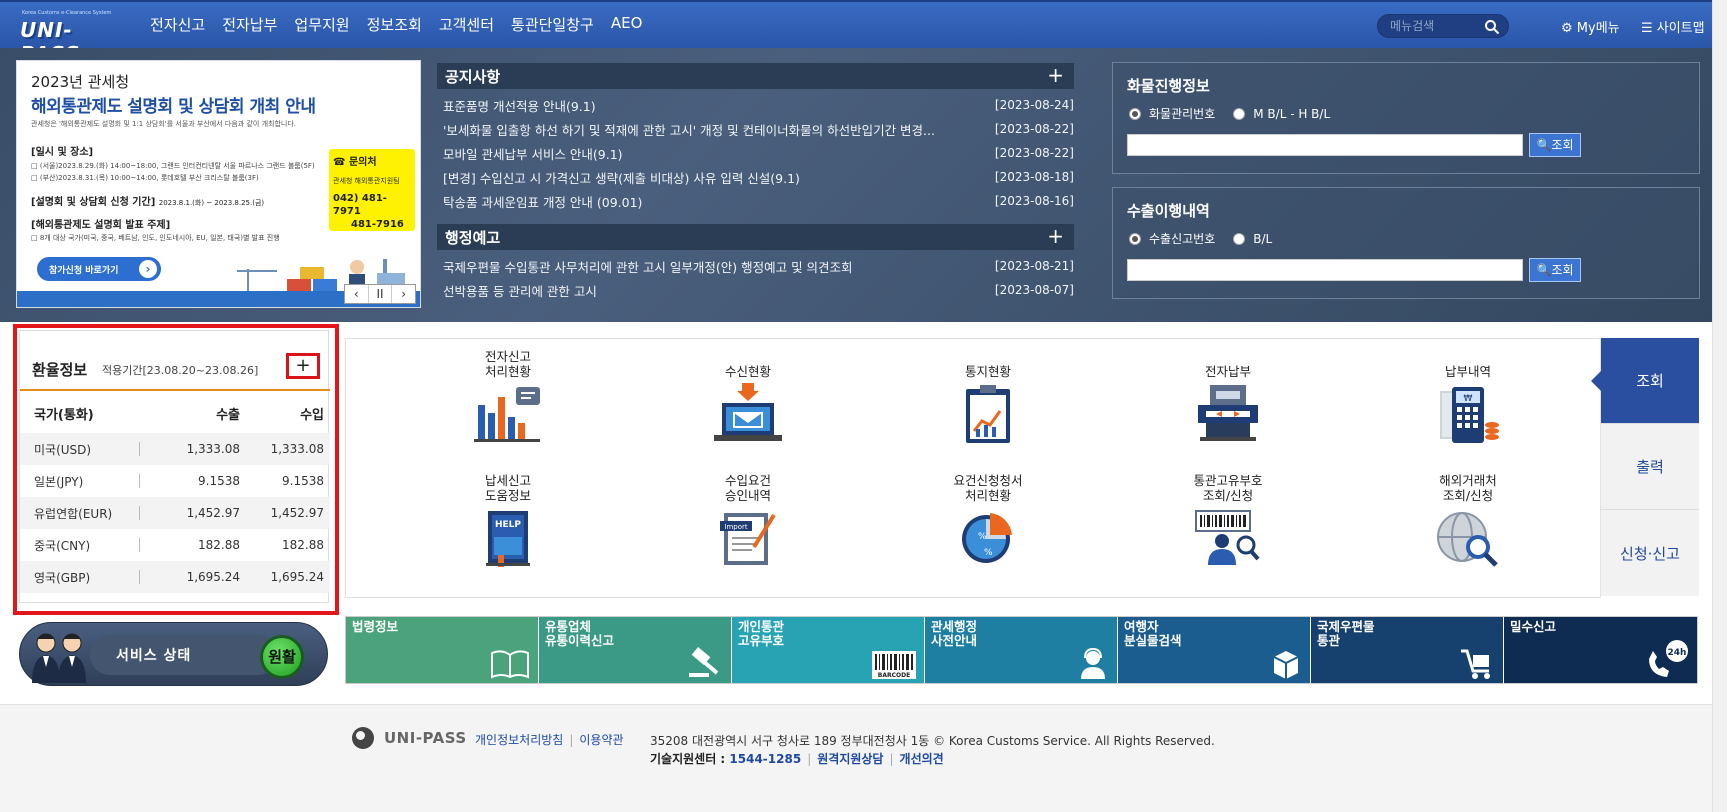 The height and width of the screenshot is (812, 1727). I want to click on admin-notice-item: 선박용품 등 관리에 관한 고시 [2023-08-07], so click(755, 290).